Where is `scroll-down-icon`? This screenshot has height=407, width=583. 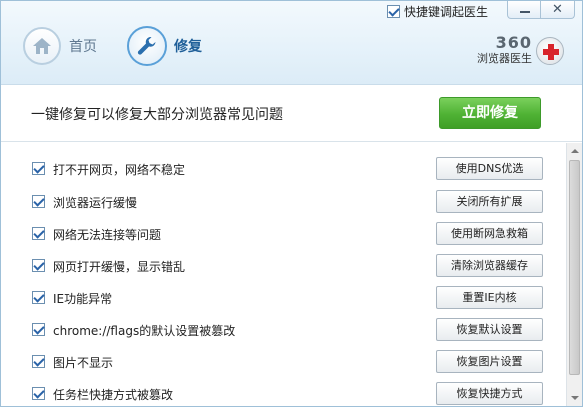 scroll-down-icon is located at coordinates (574, 398).